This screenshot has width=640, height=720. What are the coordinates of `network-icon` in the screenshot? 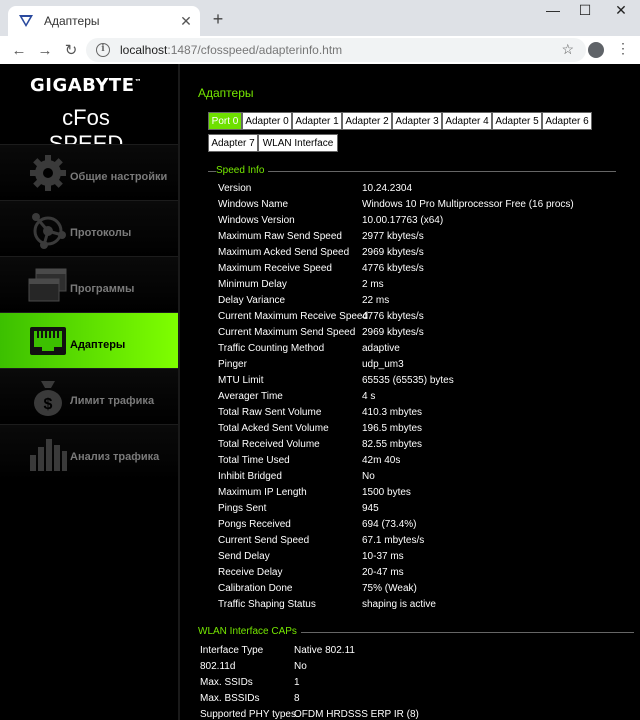 It's located at (49, 231).